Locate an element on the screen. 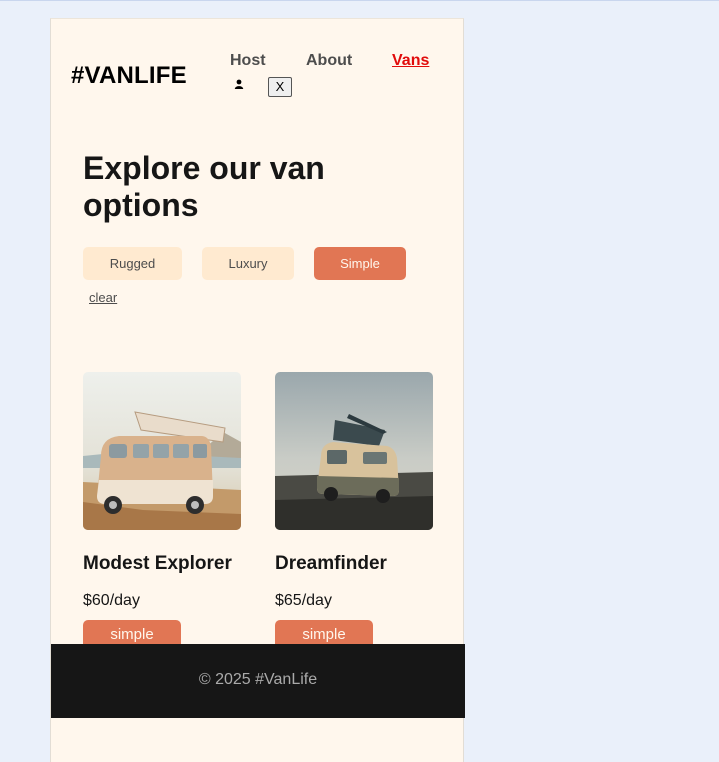 The width and height of the screenshot is (719, 762). clear-filters-link: clear is located at coordinates (103, 297).